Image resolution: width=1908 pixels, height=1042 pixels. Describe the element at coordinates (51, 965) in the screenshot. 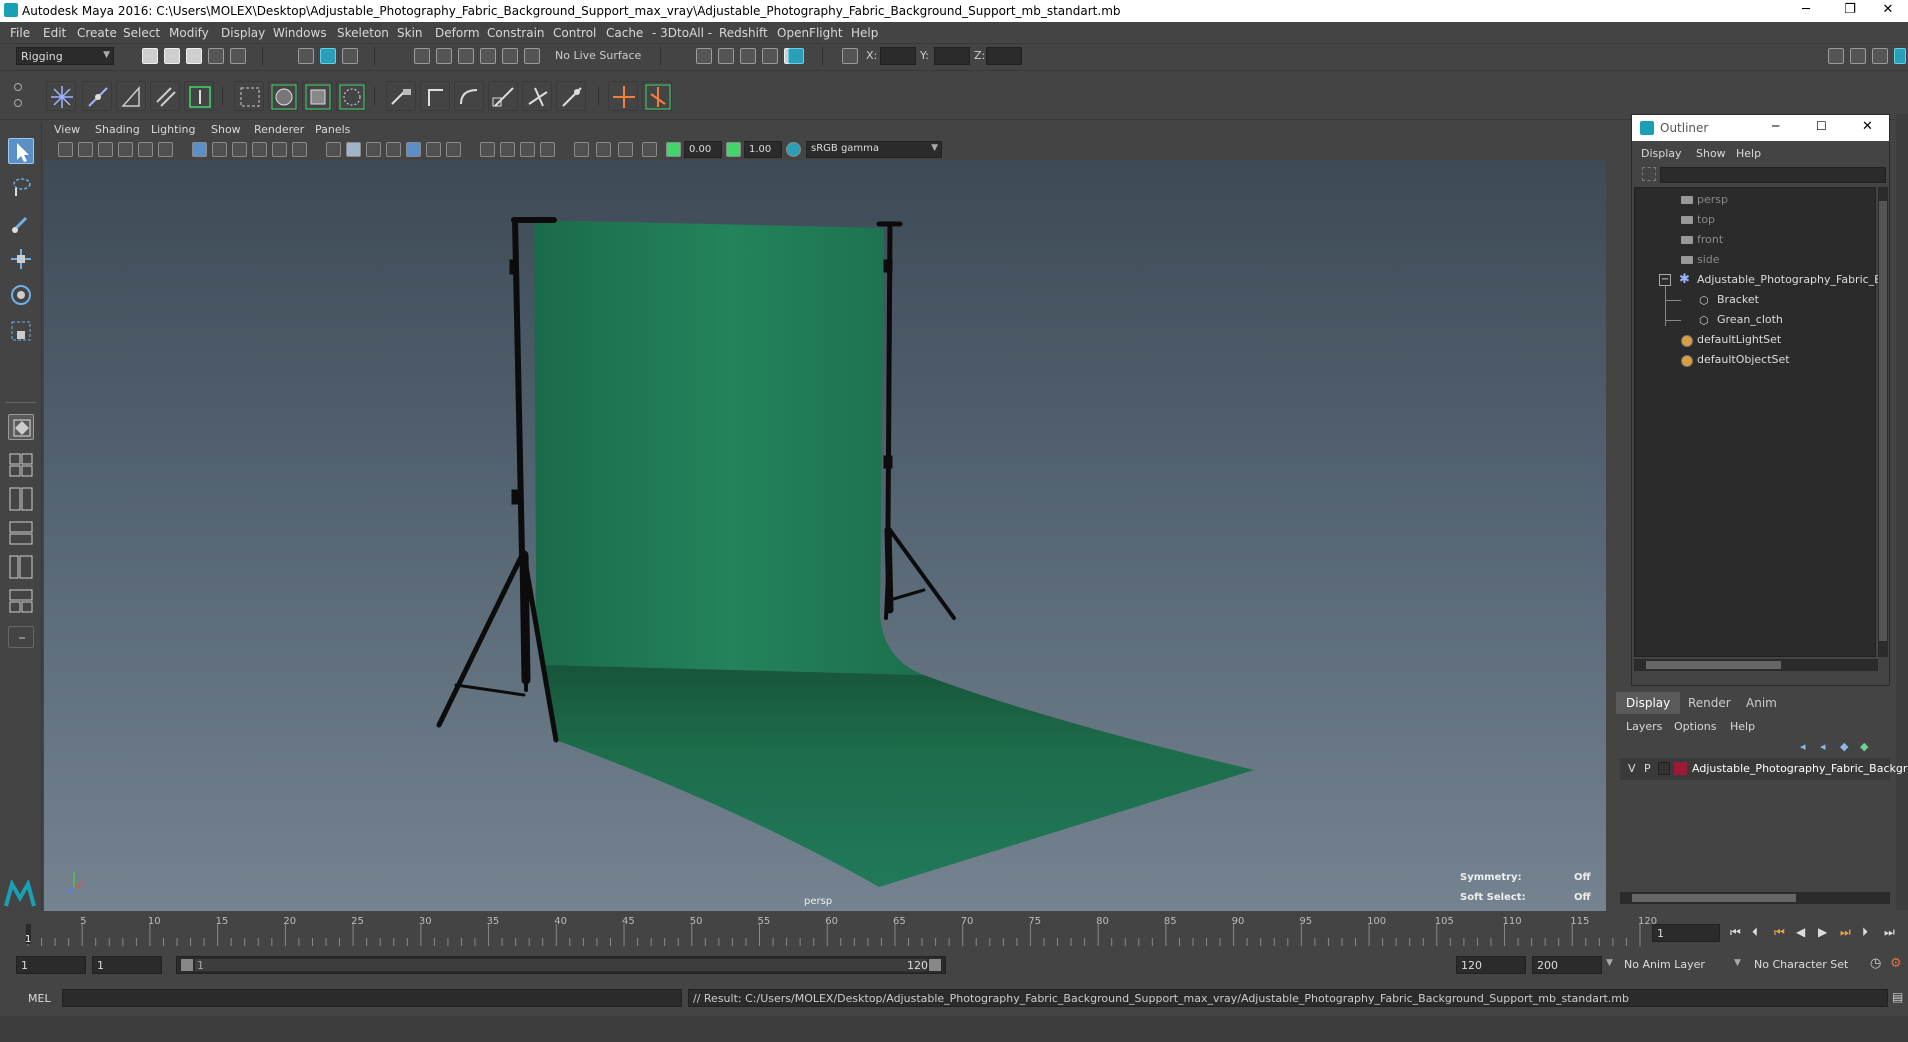

I see `animation-start-field: 1` at that location.